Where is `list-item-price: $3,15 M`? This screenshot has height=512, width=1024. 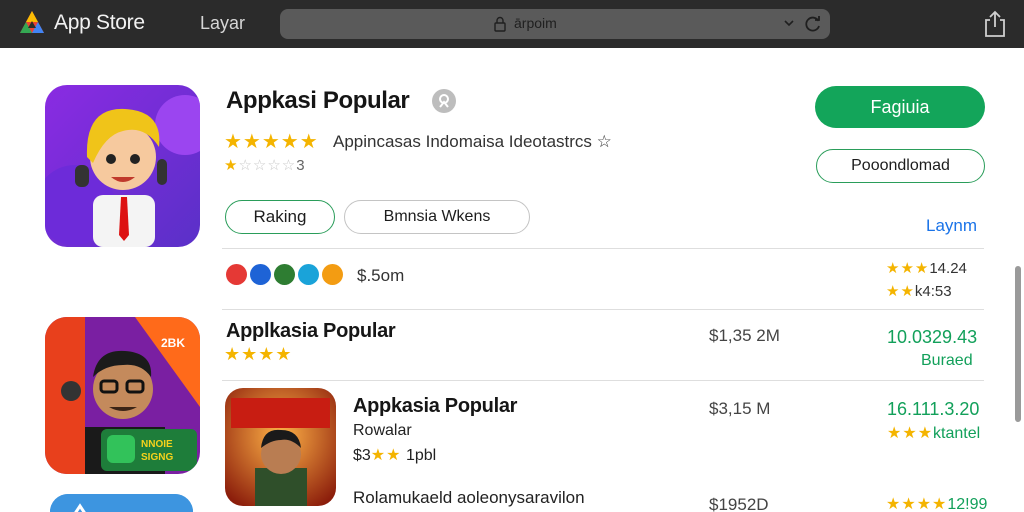 list-item-price: $3,15 M is located at coordinates (740, 408).